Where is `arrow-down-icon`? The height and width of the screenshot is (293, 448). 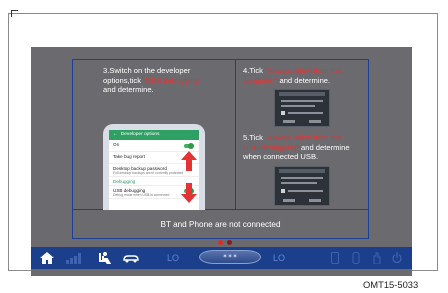 arrow-down-icon is located at coordinates (189, 193).